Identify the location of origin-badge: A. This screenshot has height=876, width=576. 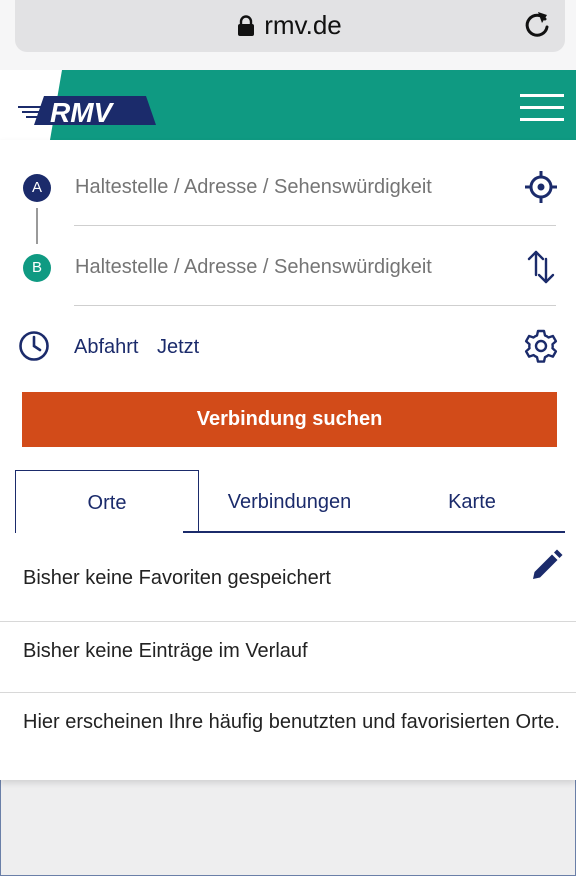
(37, 188).